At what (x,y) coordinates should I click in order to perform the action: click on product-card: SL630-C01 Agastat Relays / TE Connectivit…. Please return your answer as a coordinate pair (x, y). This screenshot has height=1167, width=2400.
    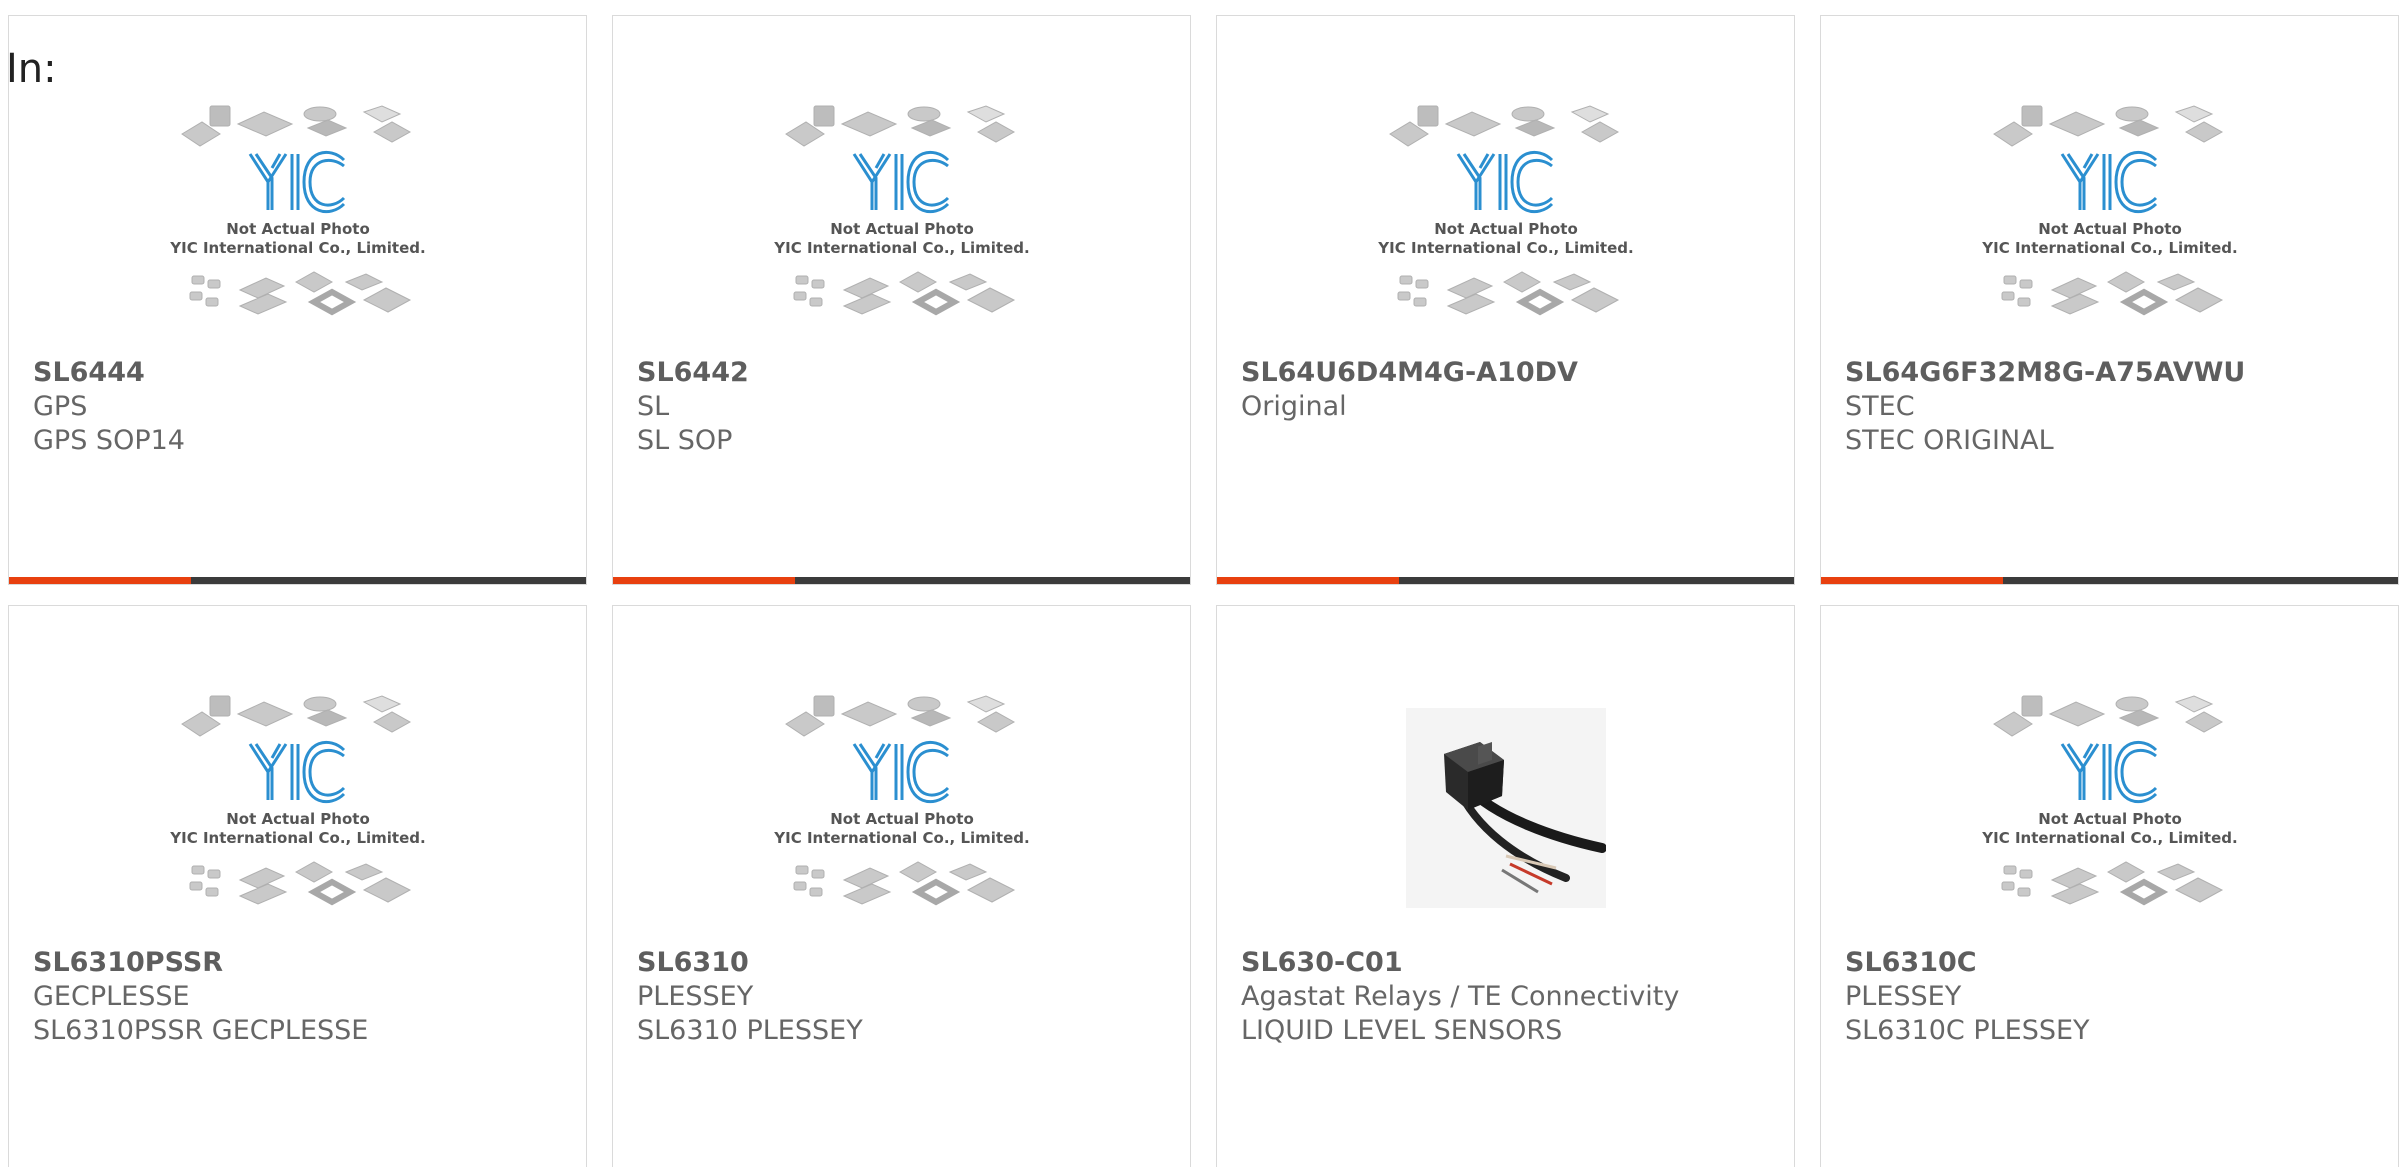
    Looking at the image, I should click on (1505, 886).